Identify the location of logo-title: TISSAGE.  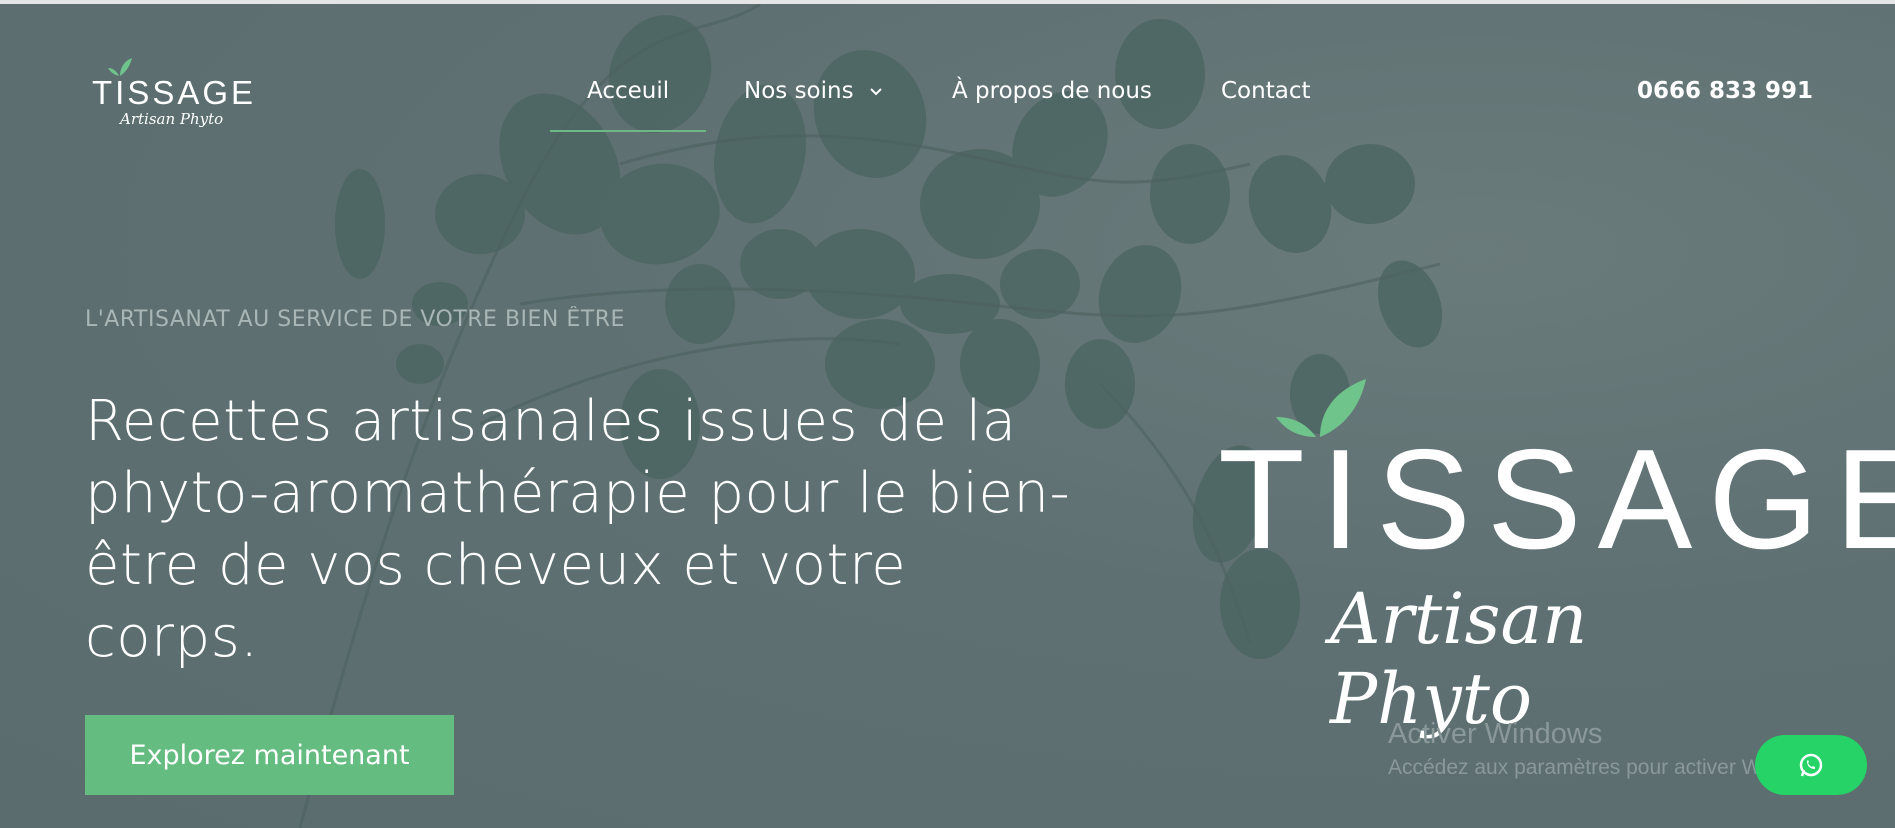
(174, 92).